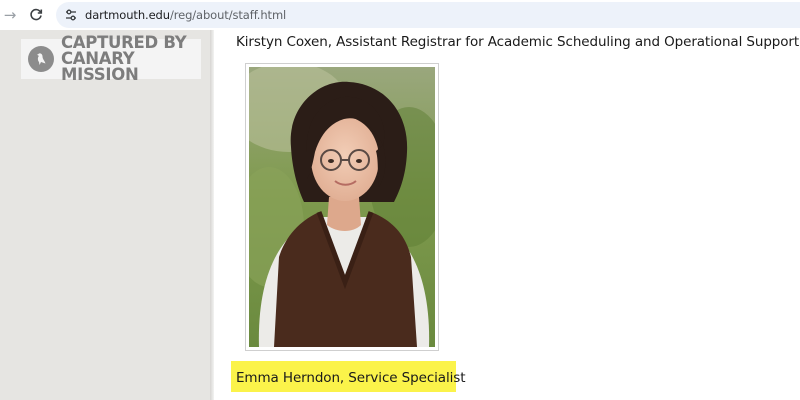 The height and width of the screenshot is (400, 800). I want to click on site-info-icon, so click(71, 15).